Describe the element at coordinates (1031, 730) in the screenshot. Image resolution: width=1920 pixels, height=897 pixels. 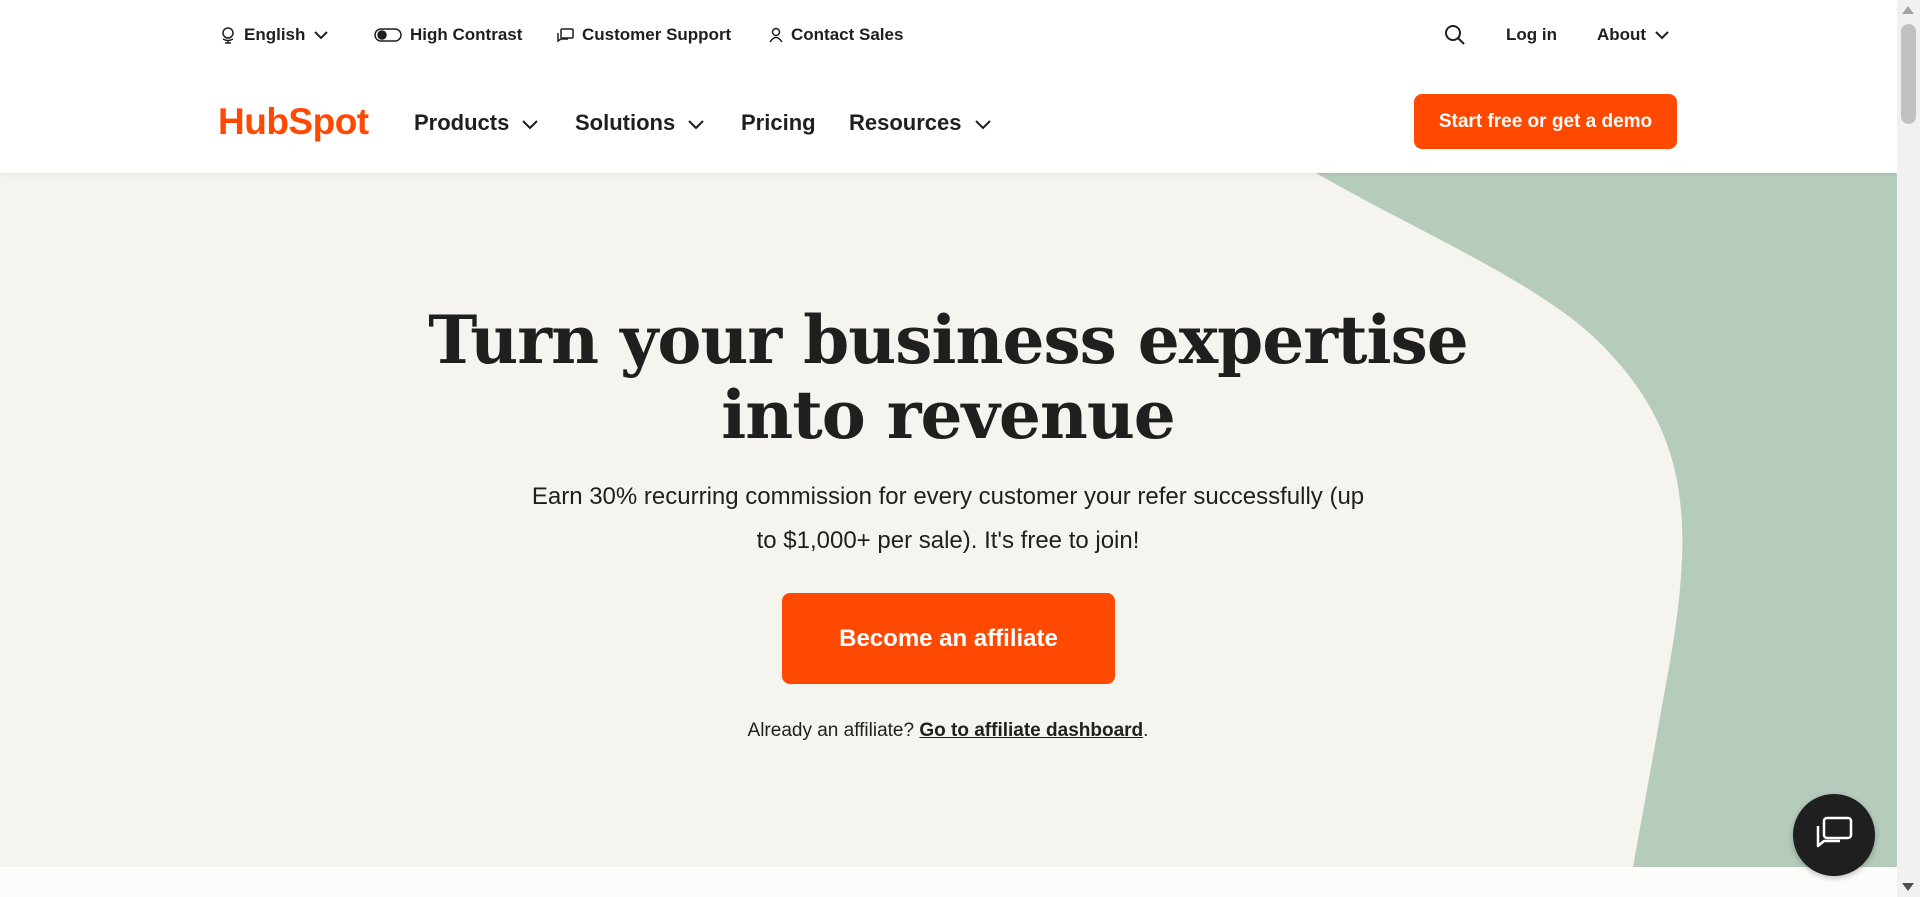
I see `affiliate-dashboard-link: Go to affiliate dashboard` at that location.